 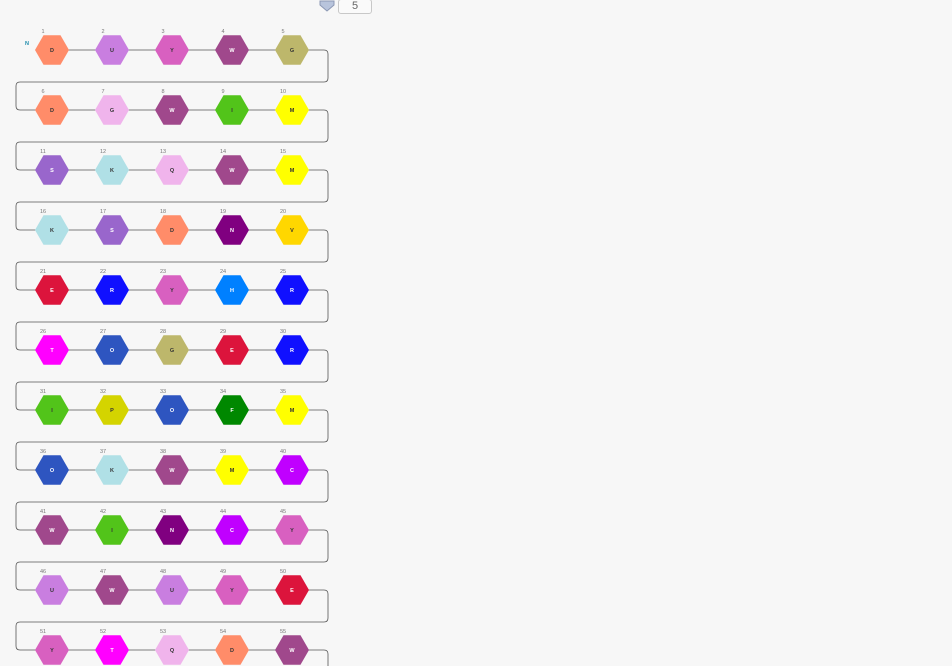 What do you see at coordinates (292, 527) in the screenshot?
I see `residue-node: Y 45` at bounding box center [292, 527].